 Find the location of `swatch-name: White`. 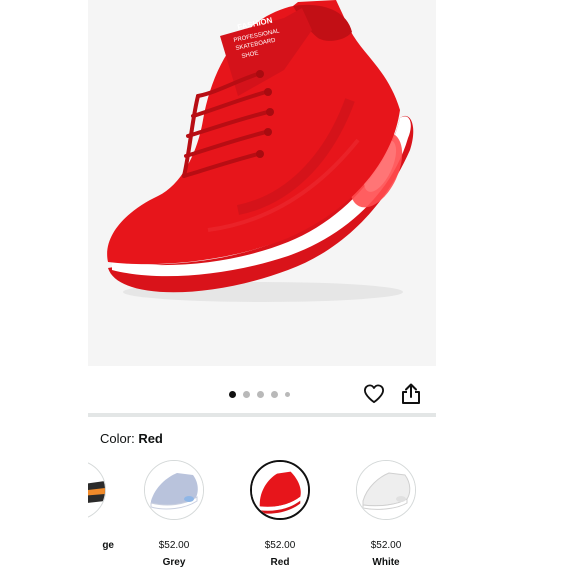

swatch-name: White is located at coordinates (386, 562).